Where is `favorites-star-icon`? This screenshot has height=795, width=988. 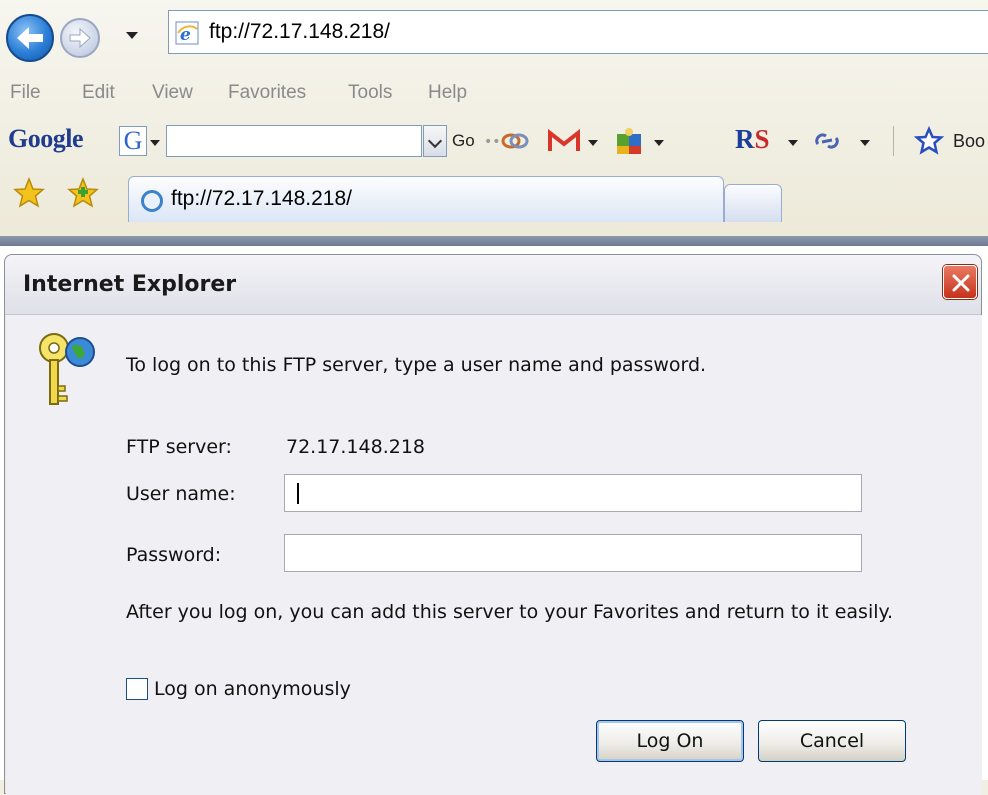 favorites-star-icon is located at coordinates (29, 193).